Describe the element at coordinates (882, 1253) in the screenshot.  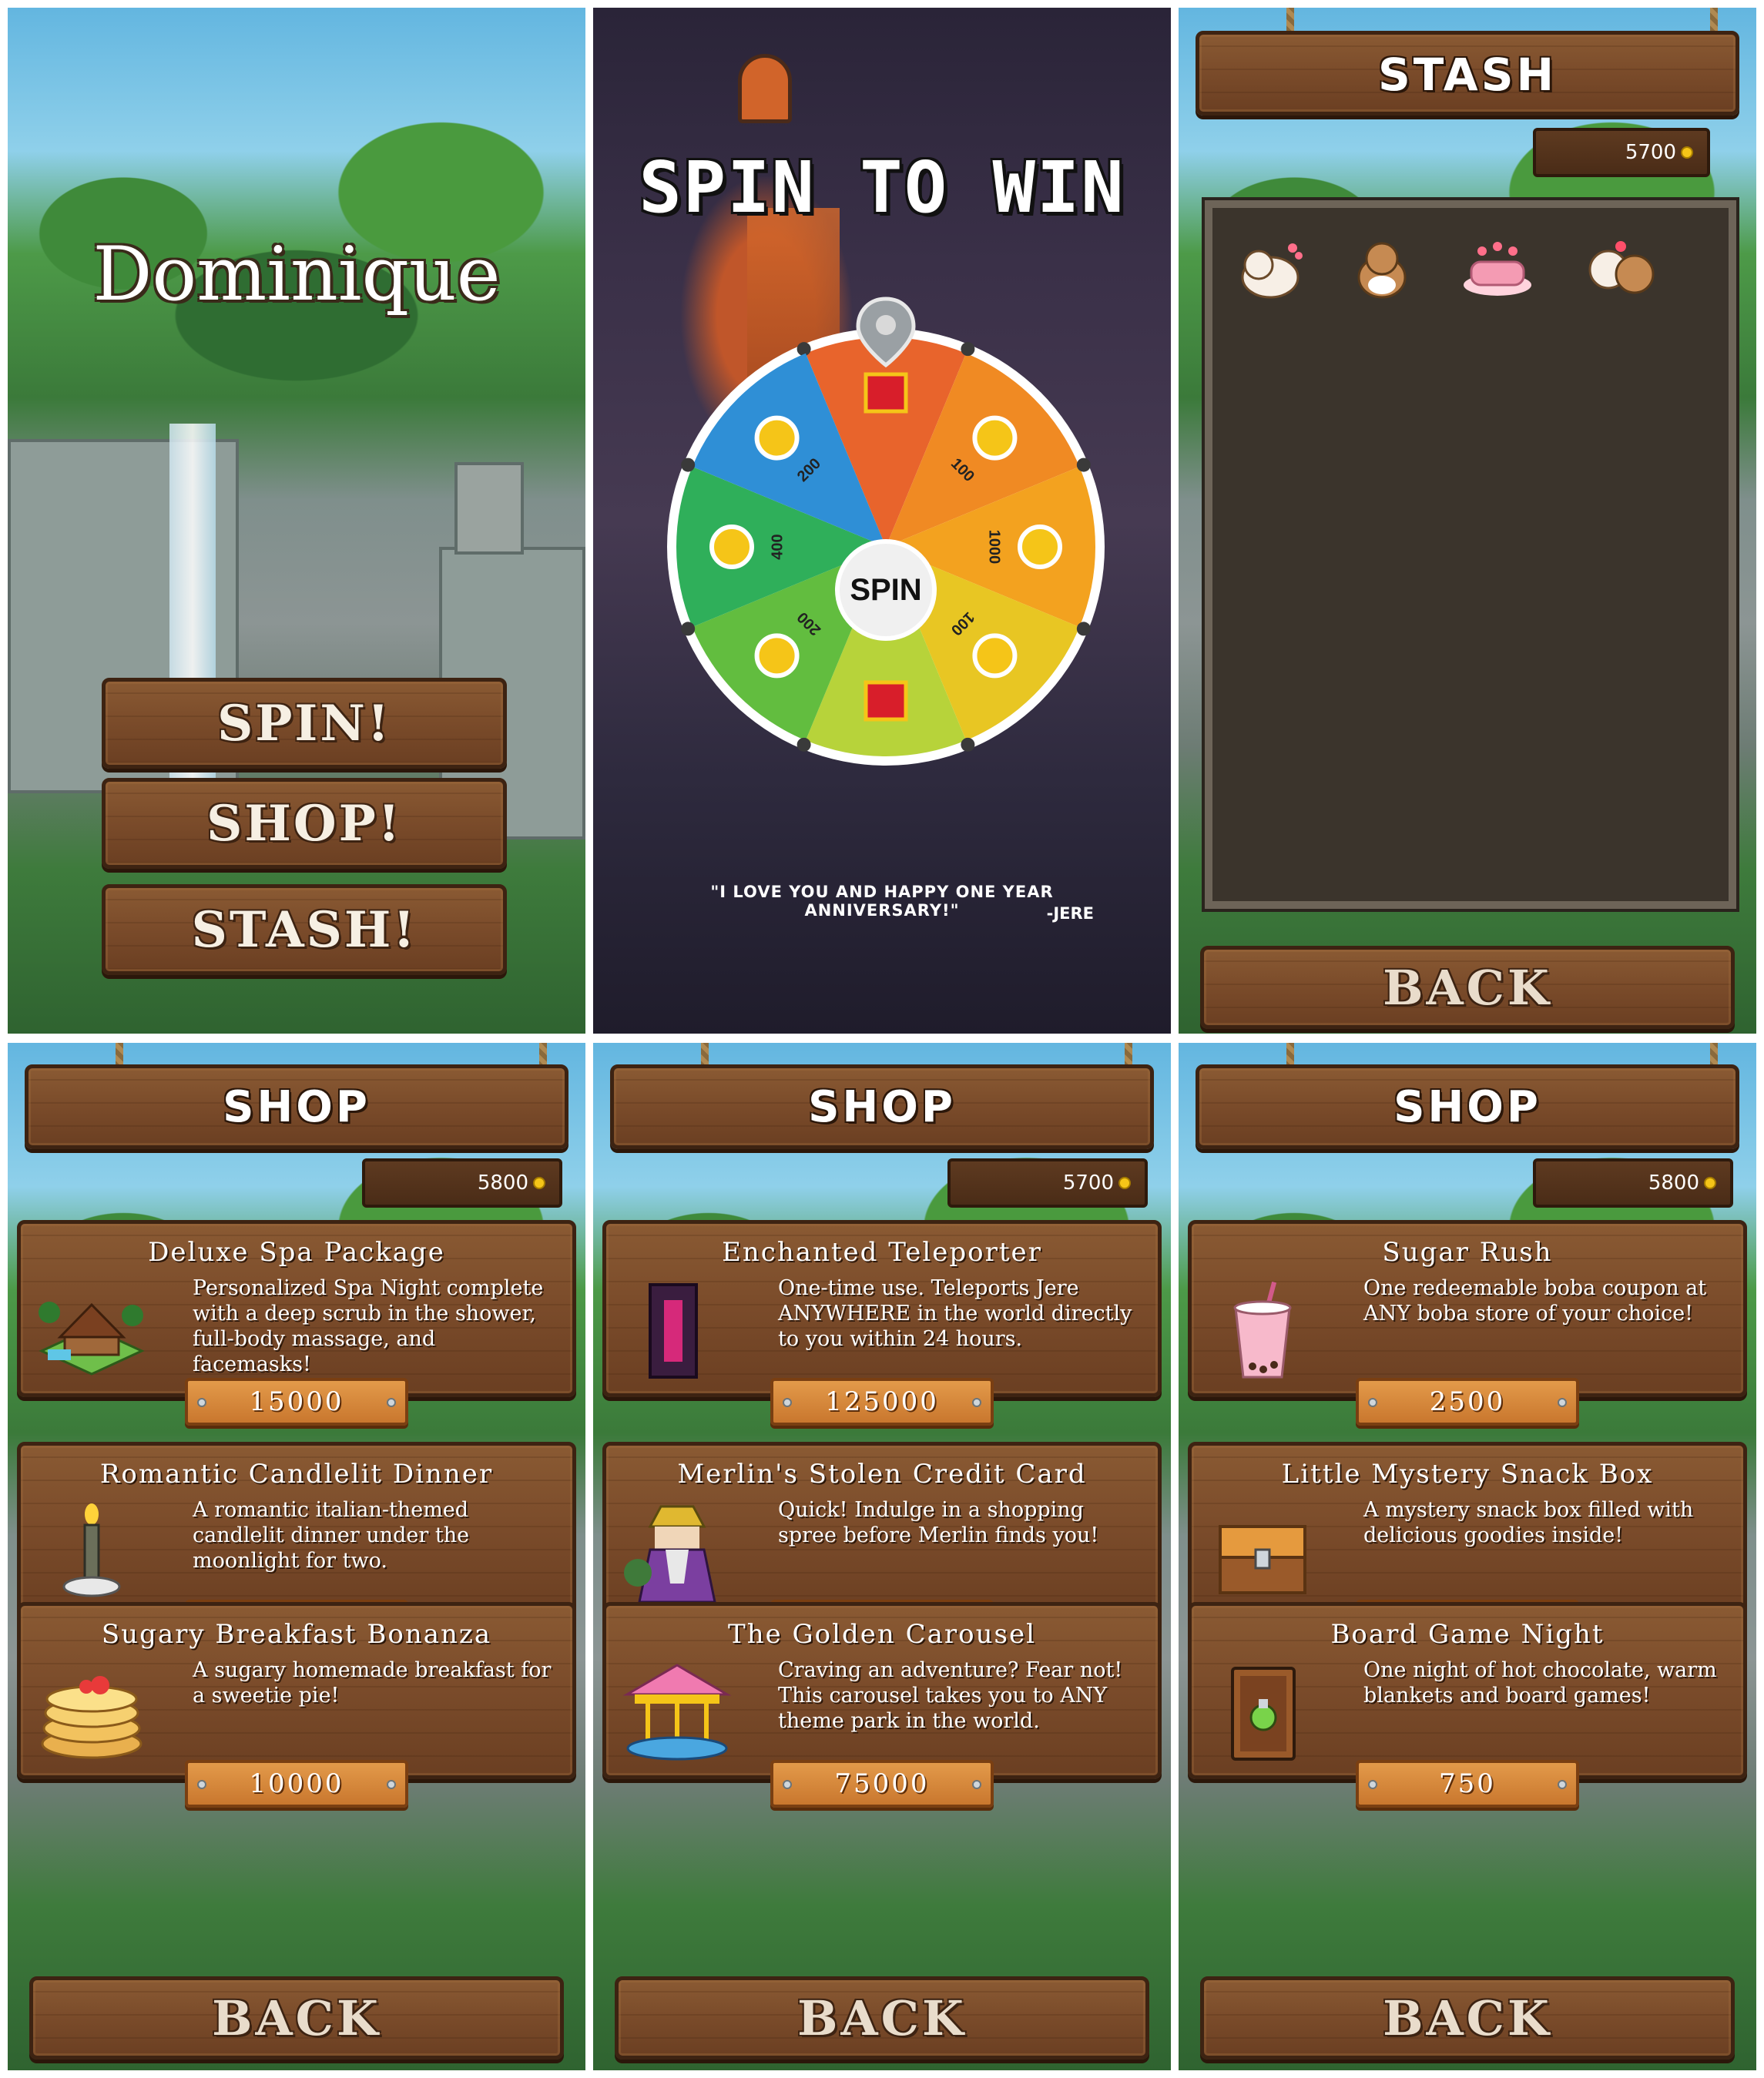
I see `shop-item-name: Enchanted Teleporter` at that location.